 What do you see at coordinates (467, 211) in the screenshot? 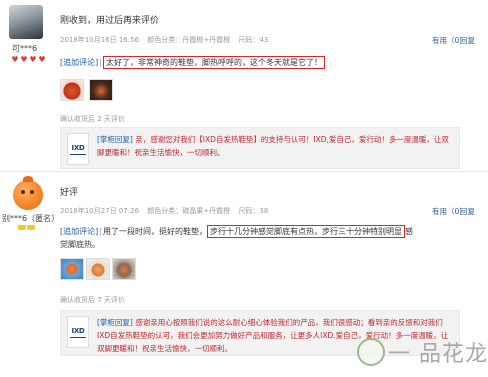
I see `reply-button: 回复` at bounding box center [467, 211].